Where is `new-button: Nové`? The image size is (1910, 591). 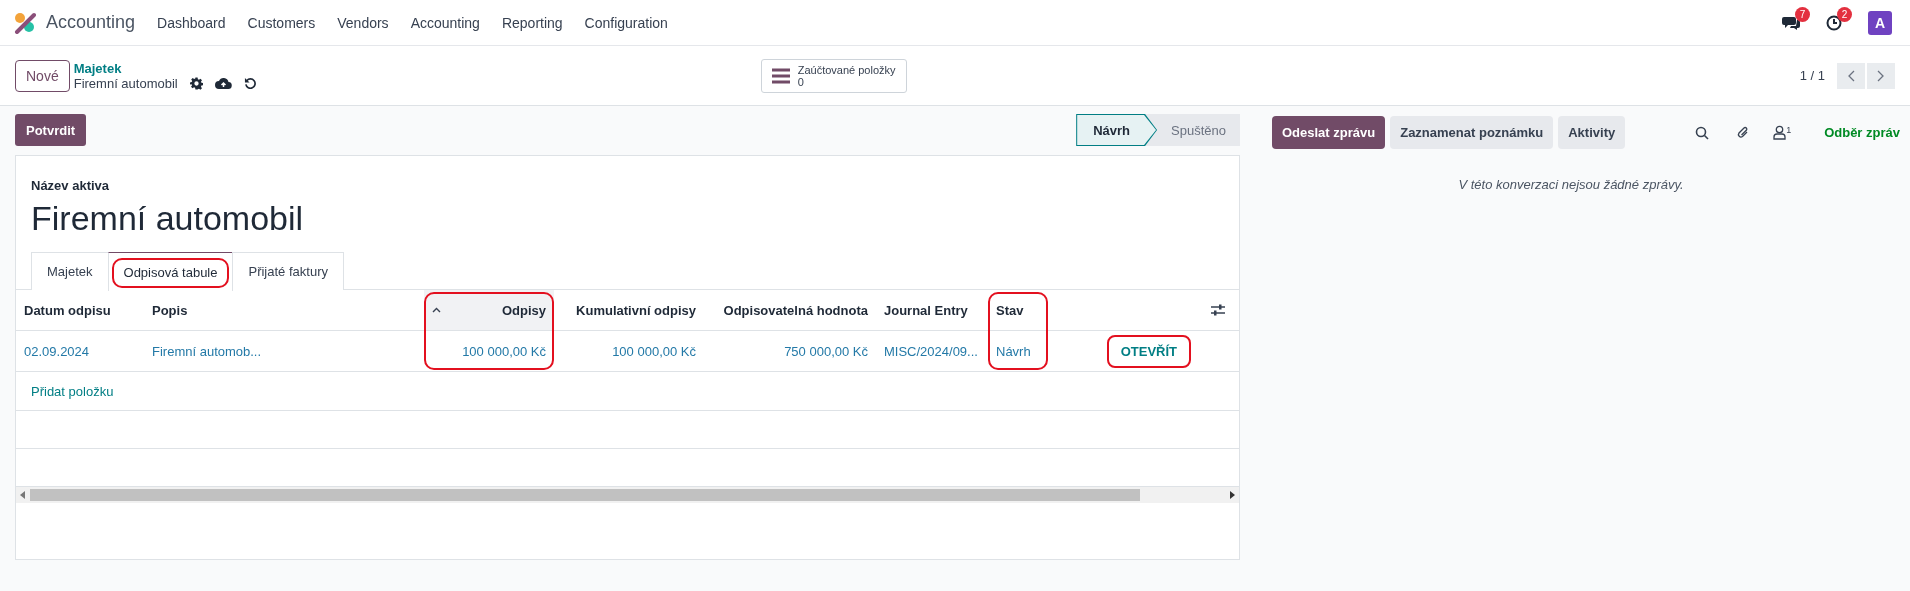 new-button: Nové is located at coordinates (42, 75).